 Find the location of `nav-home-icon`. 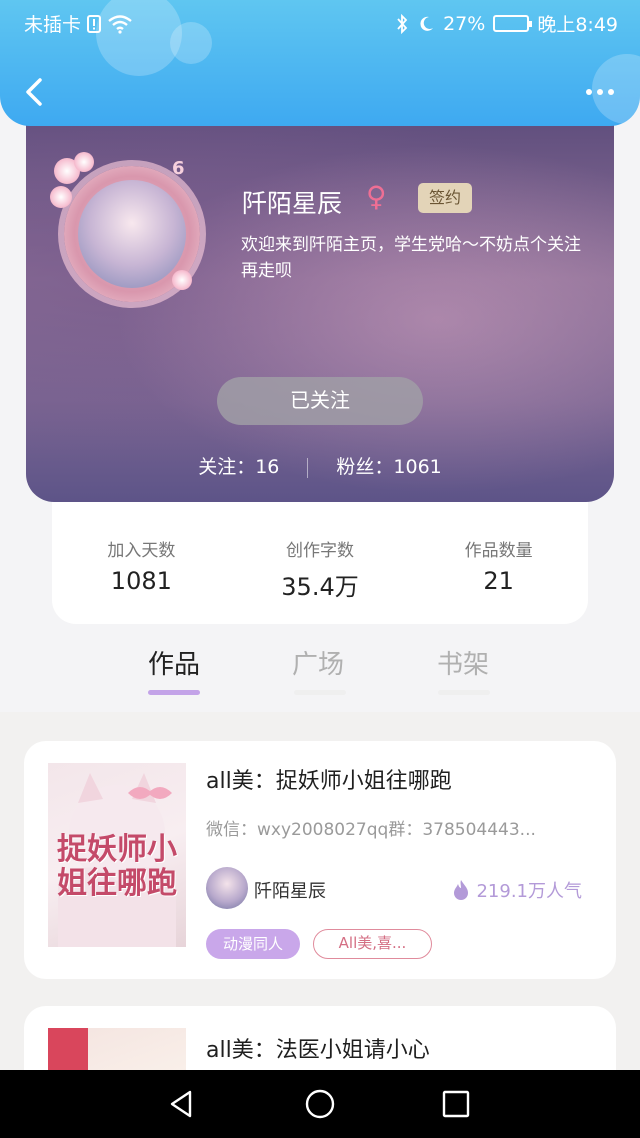

nav-home-icon is located at coordinates (320, 1104).